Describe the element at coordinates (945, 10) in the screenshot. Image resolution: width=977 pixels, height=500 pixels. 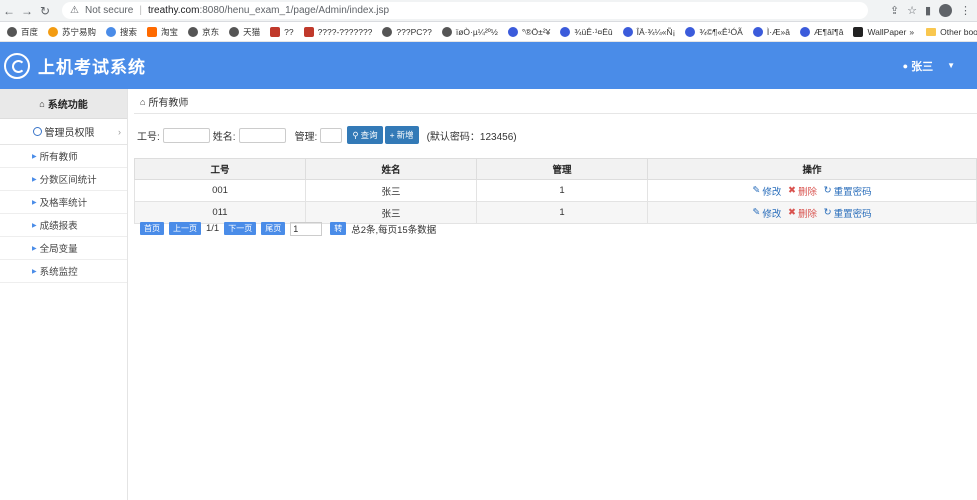
I see `profile-icon` at that location.